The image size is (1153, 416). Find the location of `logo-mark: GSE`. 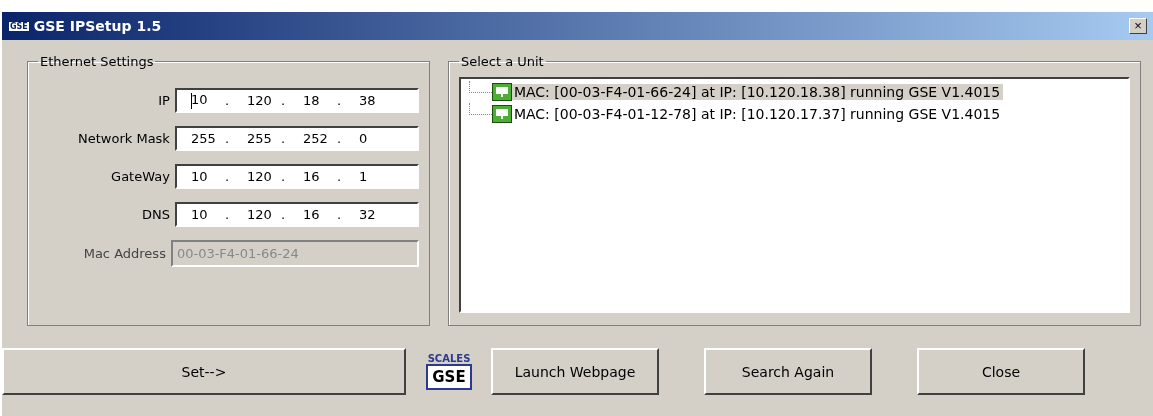

logo-mark: GSE is located at coordinates (449, 377).